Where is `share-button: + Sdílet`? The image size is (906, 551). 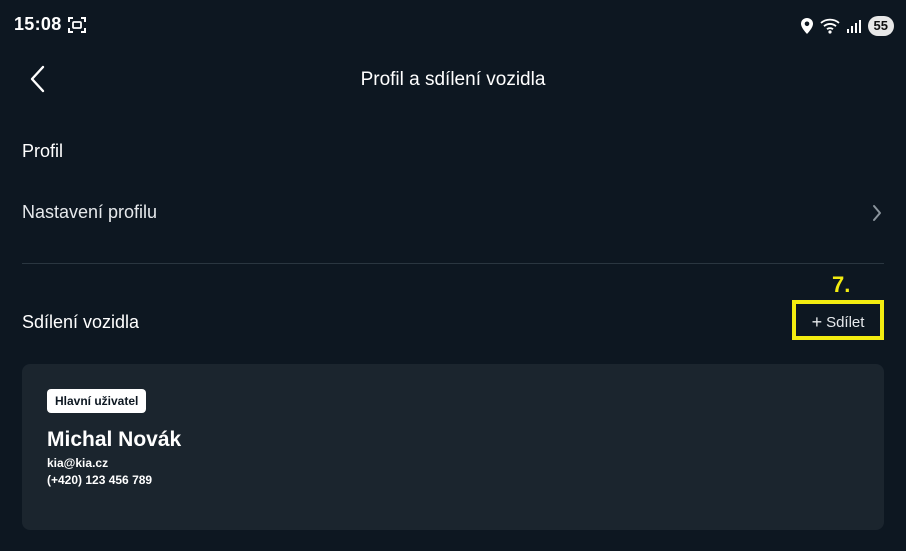 share-button: + Sdílet is located at coordinates (838, 322).